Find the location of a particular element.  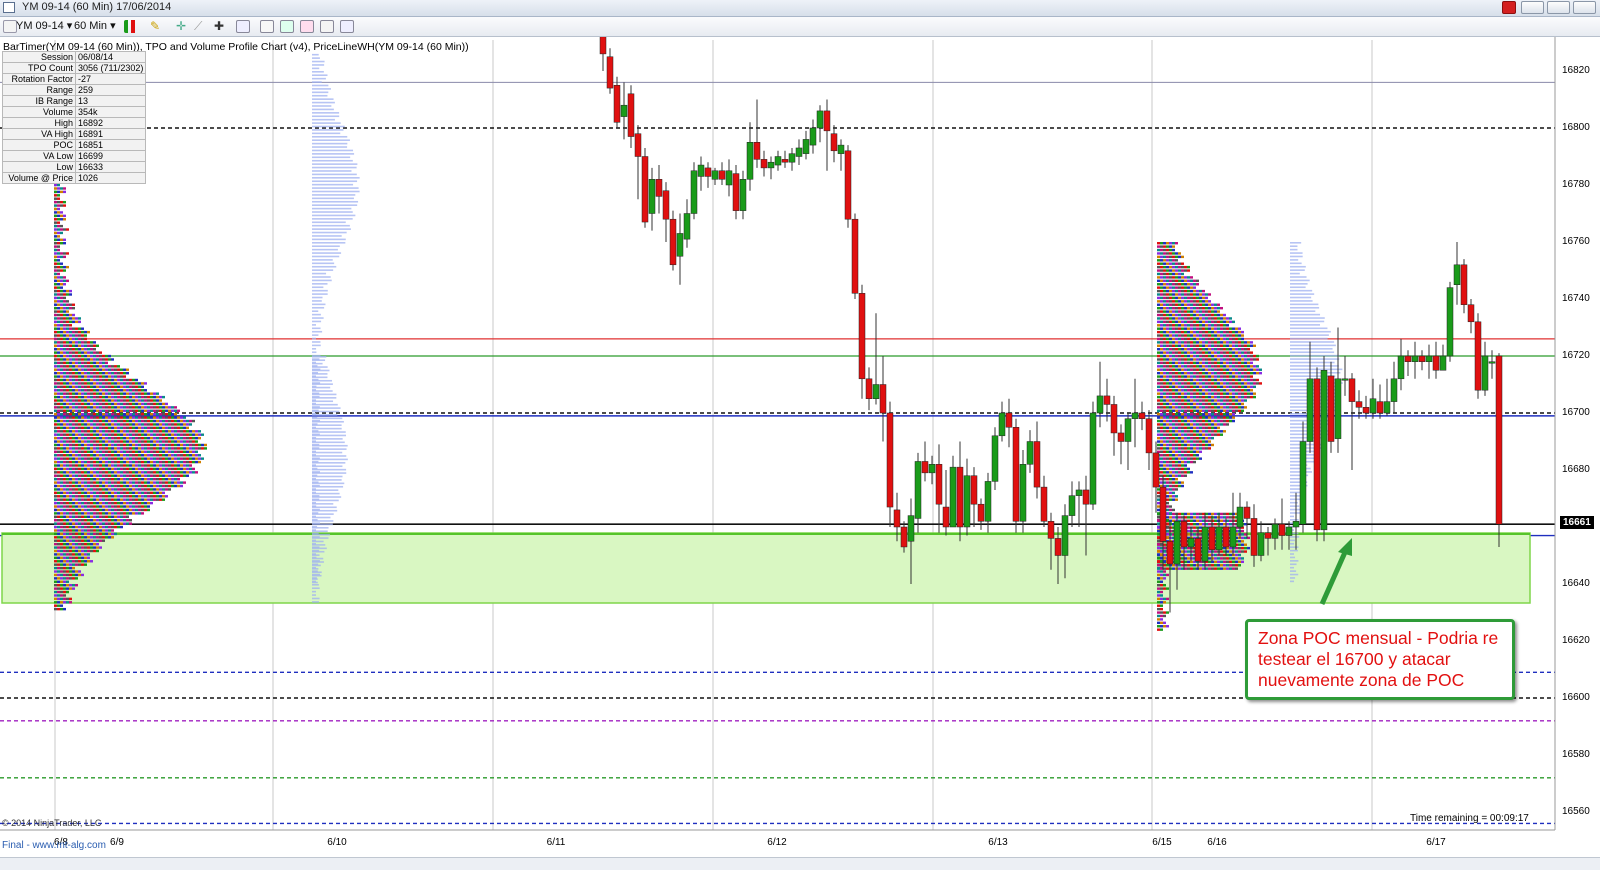

draw-tools-icon: ⟋ is located at coordinates (201, 26).